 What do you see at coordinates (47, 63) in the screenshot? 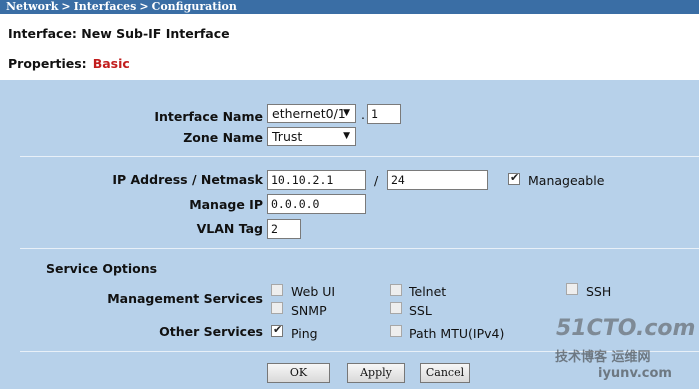
I see `properties-label: Properties:` at bounding box center [47, 63].